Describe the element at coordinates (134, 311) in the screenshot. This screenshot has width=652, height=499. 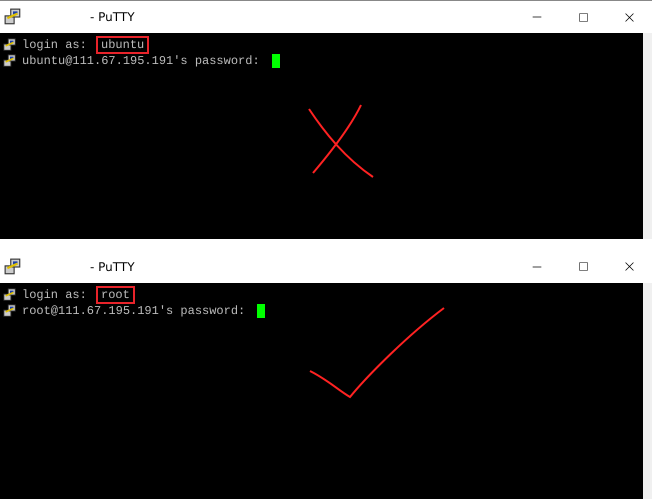
I see `terminal-text: root@111.67.195.191's password:` at that location.